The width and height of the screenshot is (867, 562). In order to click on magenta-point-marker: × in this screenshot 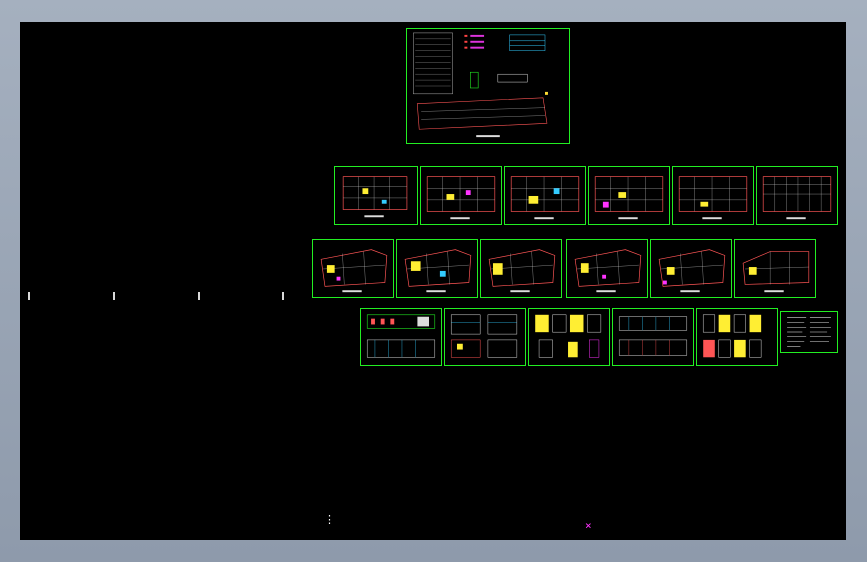, I will do `click(588, 525)`.